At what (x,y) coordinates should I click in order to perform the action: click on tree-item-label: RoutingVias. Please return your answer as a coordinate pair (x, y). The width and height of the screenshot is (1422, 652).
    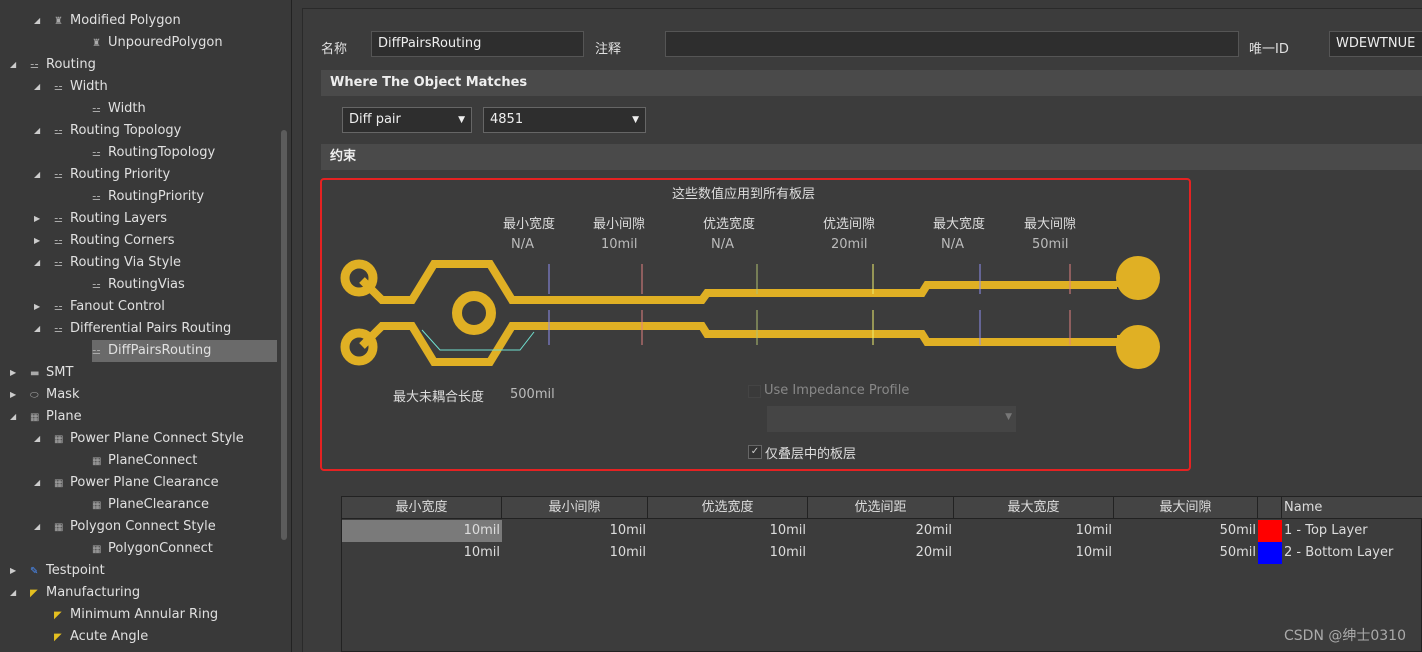
    Looking at the image, I should click on (146, 284).